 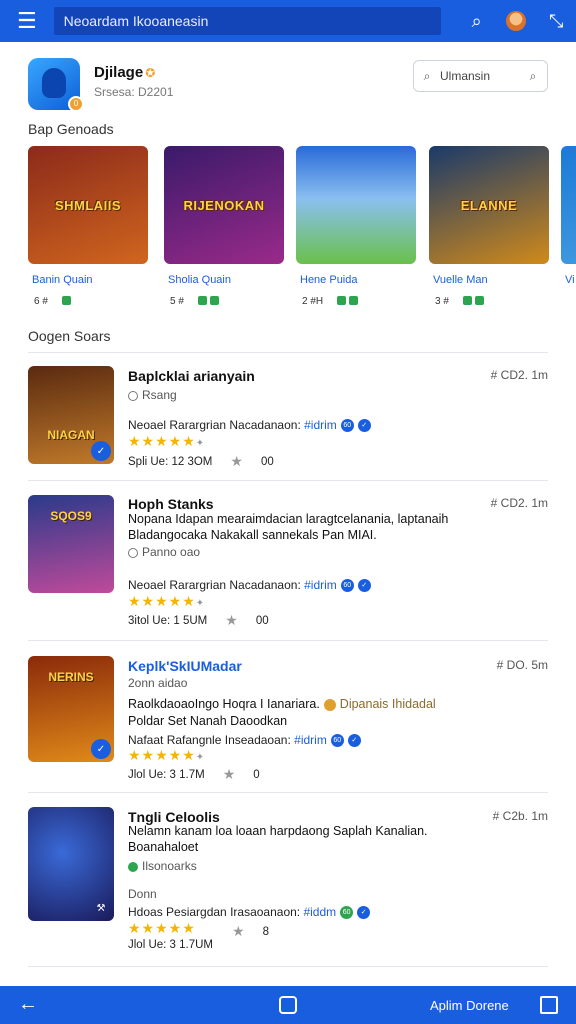 What do you see at coordinates (459, 302) in the screenshot?
I see `card-meta: 3 #` at bounding box center [459, 302].